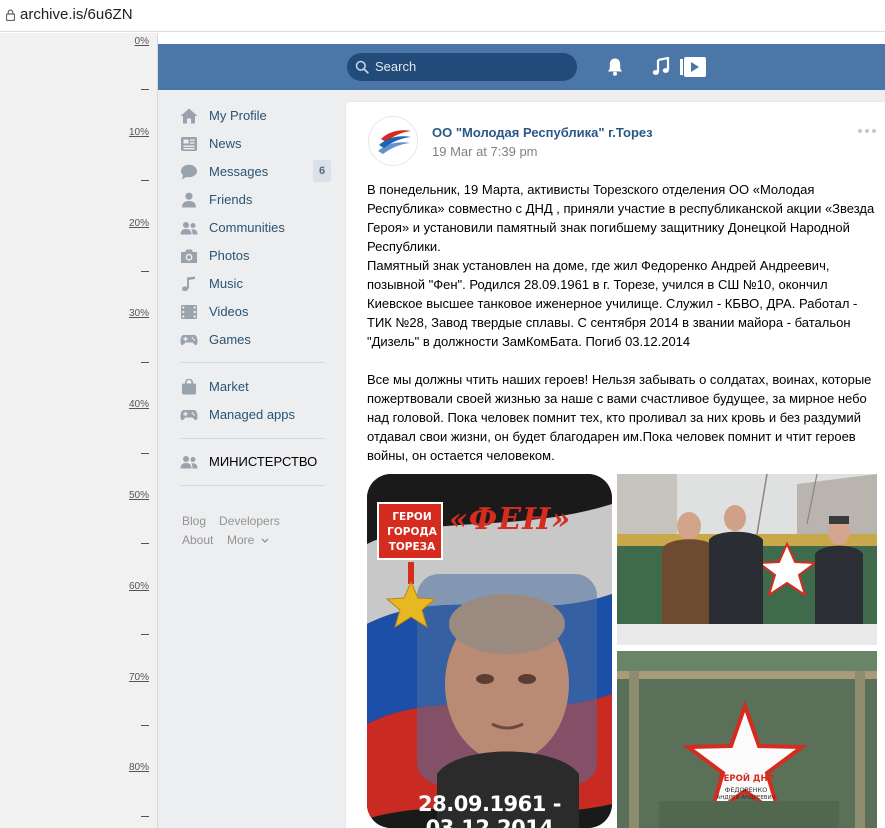 The width and height of the screenshot is (885, 828). What do you see at coordinates (255, 340) in the screenshot?
I see `sidebar-item-games: Games` at bounding box center [255, 340].